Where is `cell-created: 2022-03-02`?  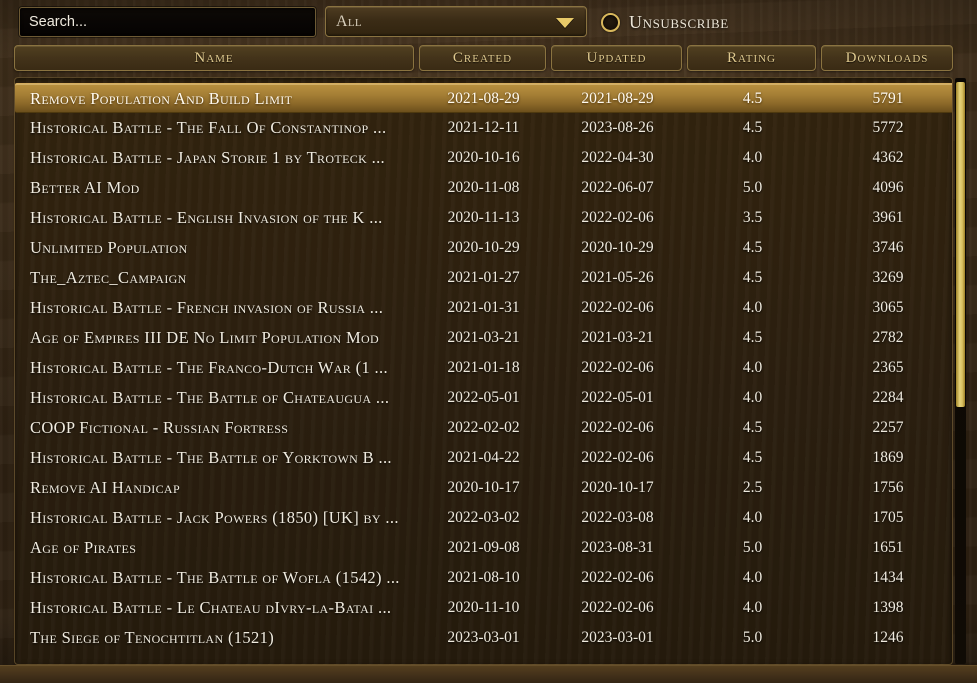
cell-created: 2022-03-02 is located at coordinates (483, 517).